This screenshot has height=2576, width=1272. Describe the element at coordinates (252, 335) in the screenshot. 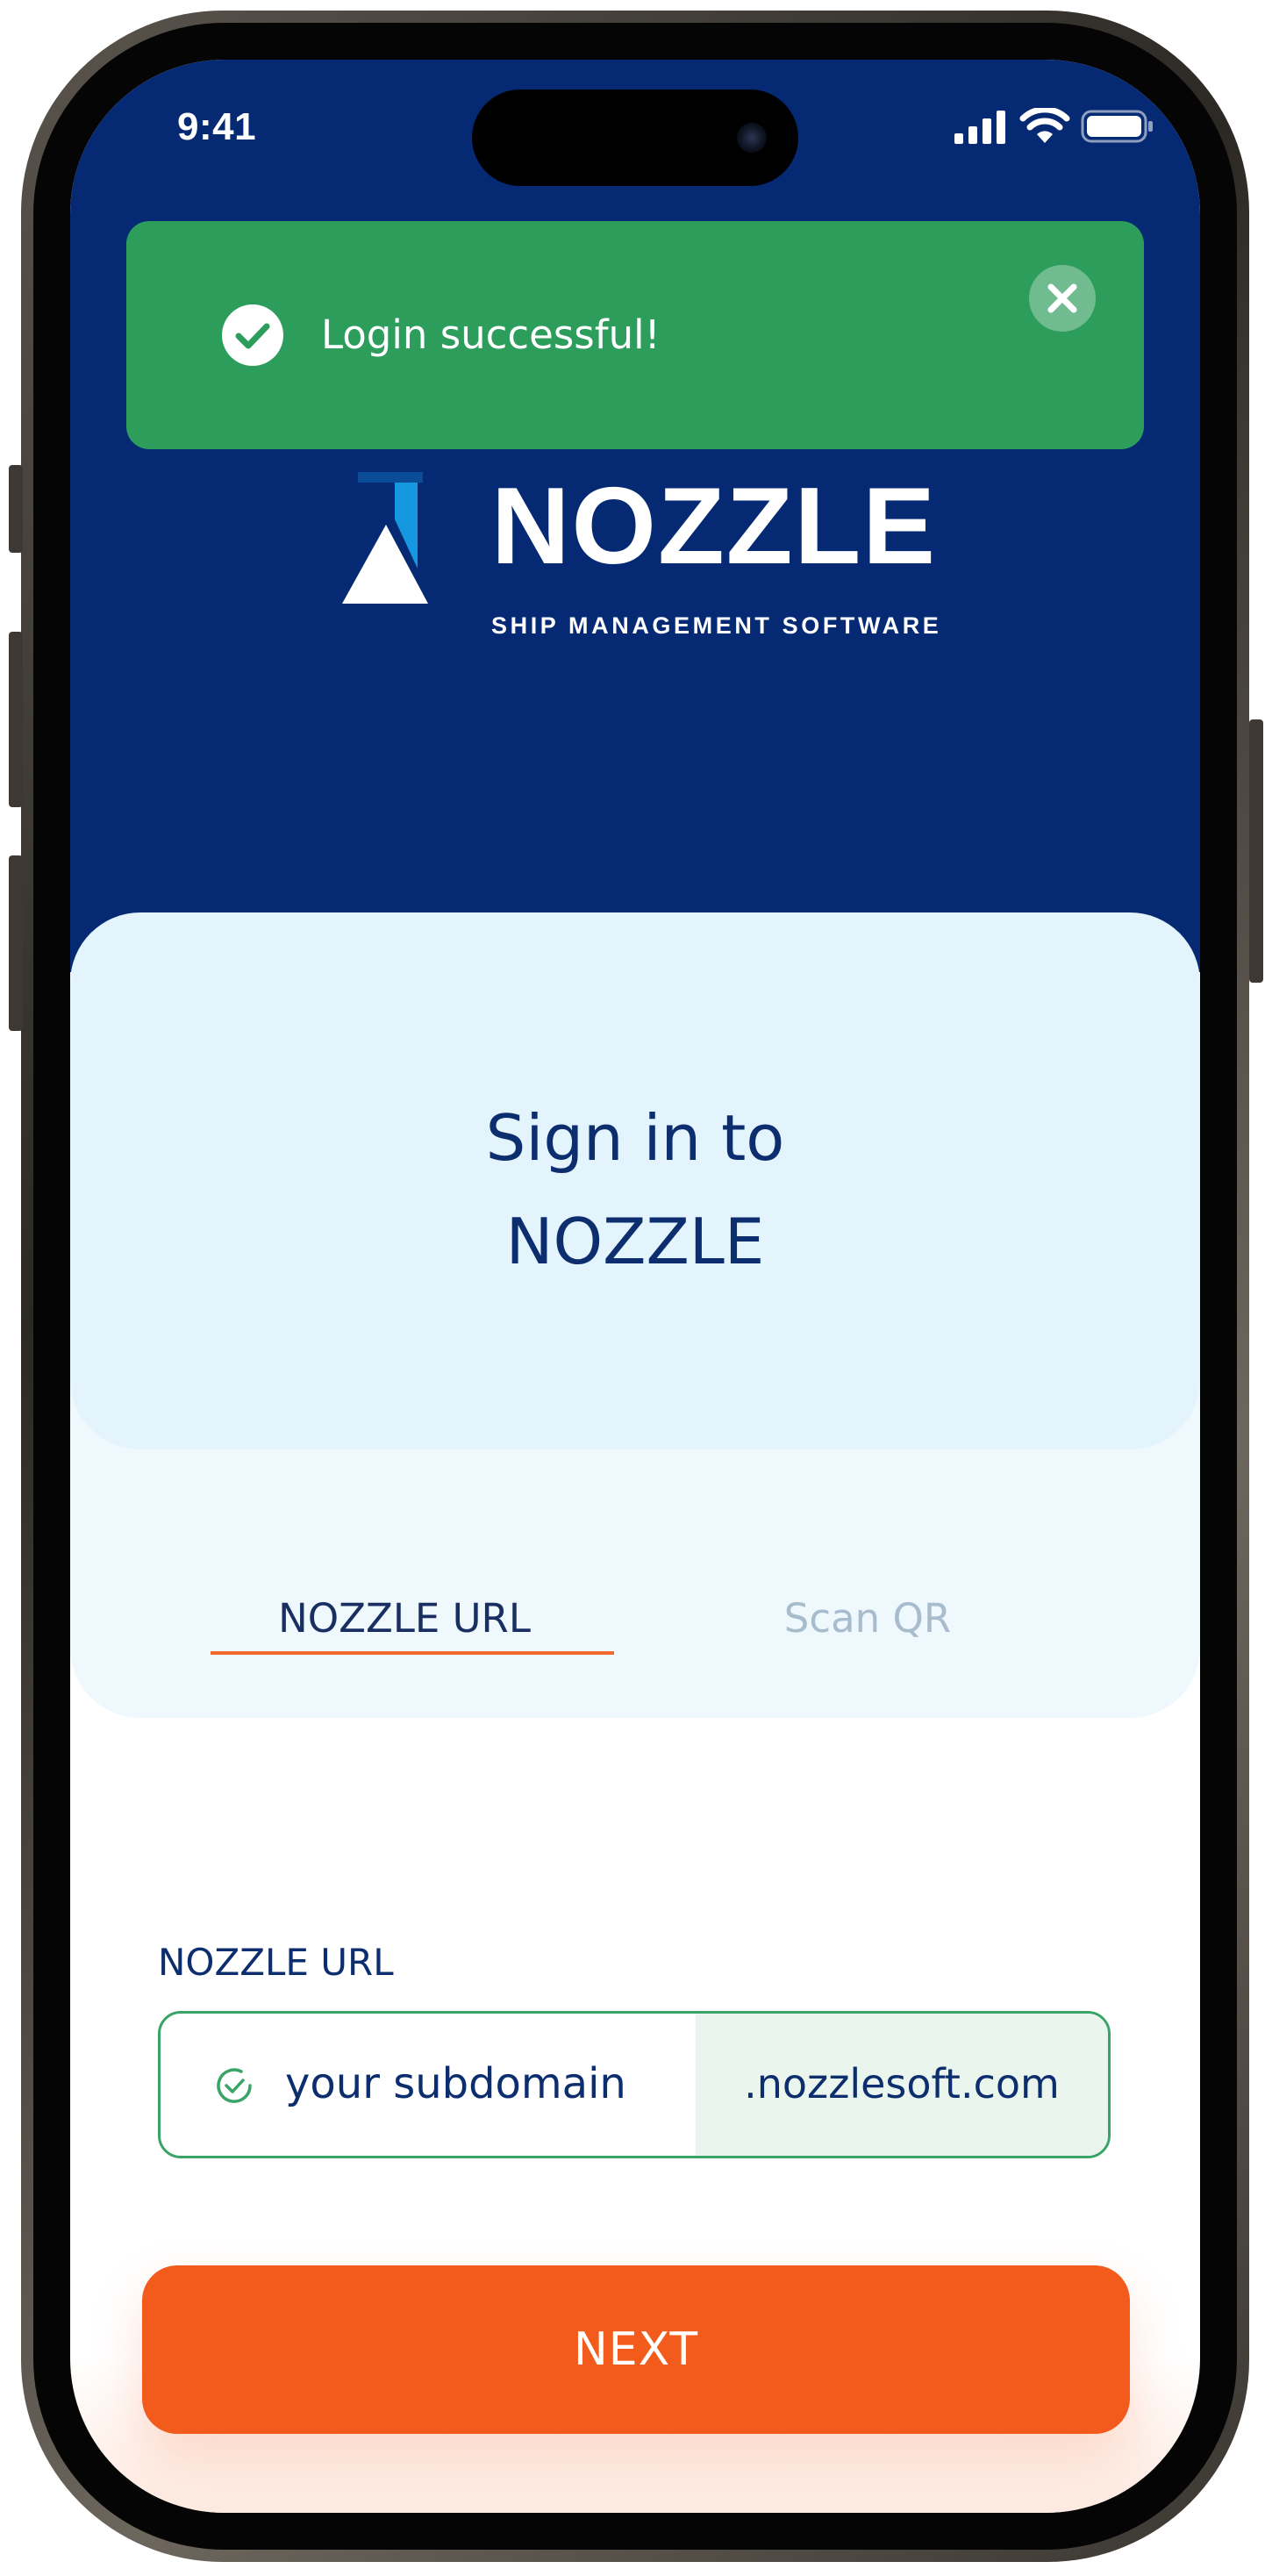

I see `check-circle-icon` at that location.